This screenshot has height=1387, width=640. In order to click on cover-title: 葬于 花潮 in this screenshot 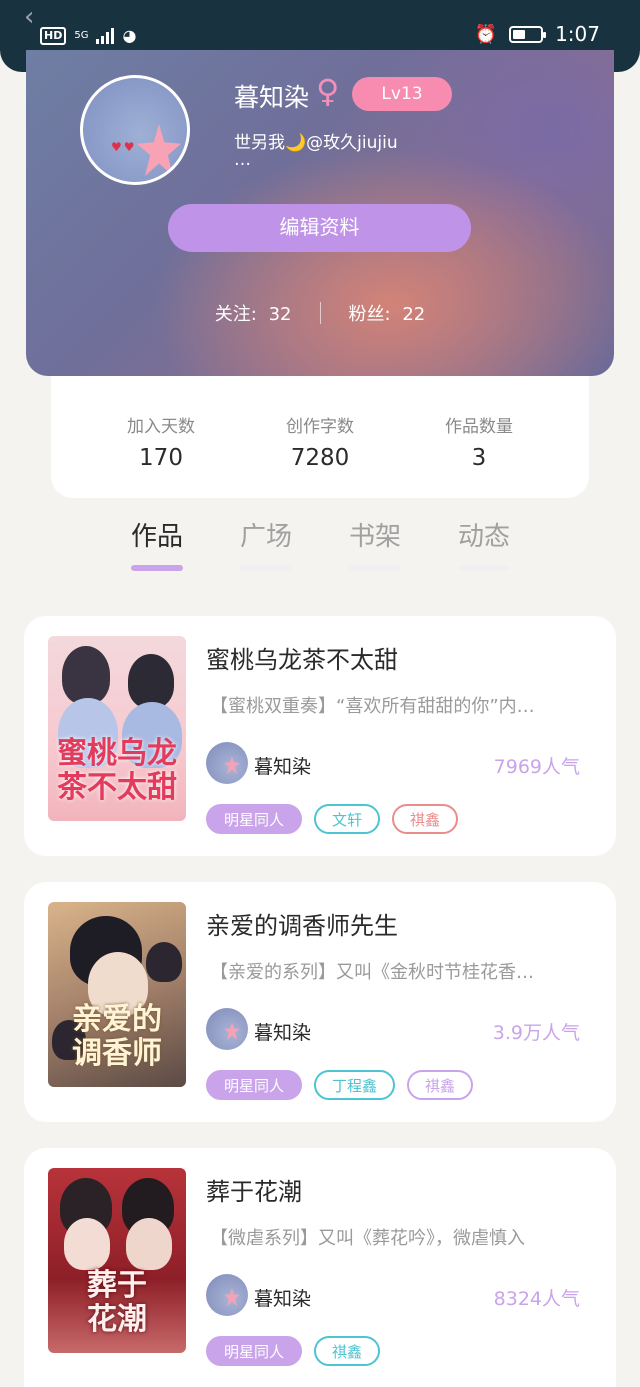, I will do `click(117, 1302)`.